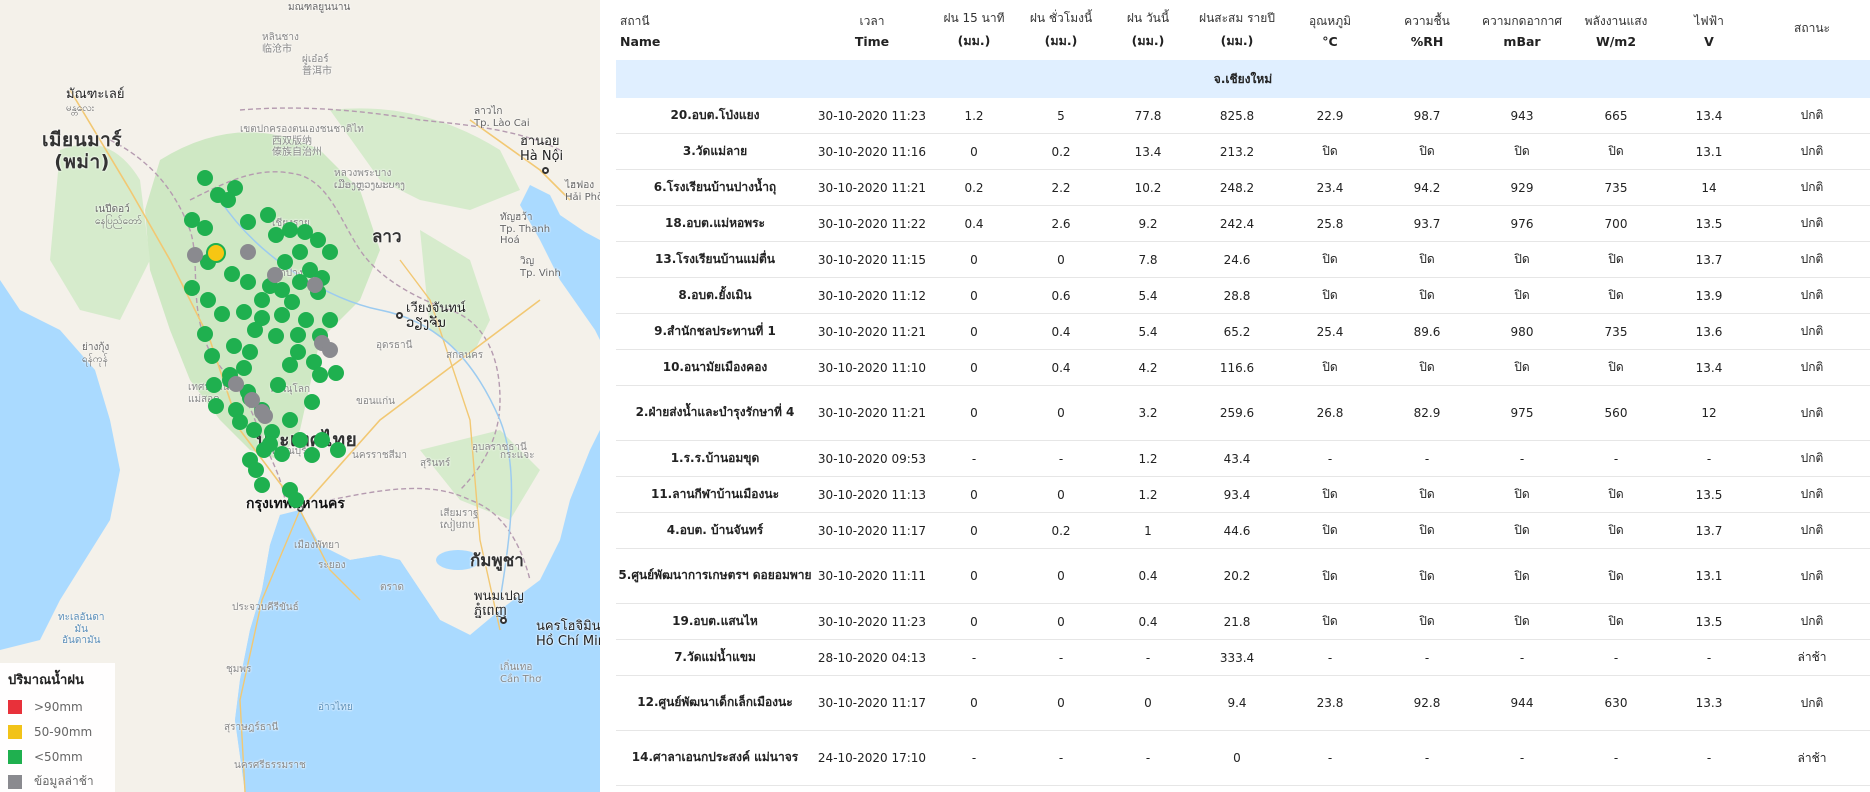 The height and width of the screenshot is (792, 1870). I want to click on station-name-link: 3.วัดแม่ลาย, so click(715, 151).